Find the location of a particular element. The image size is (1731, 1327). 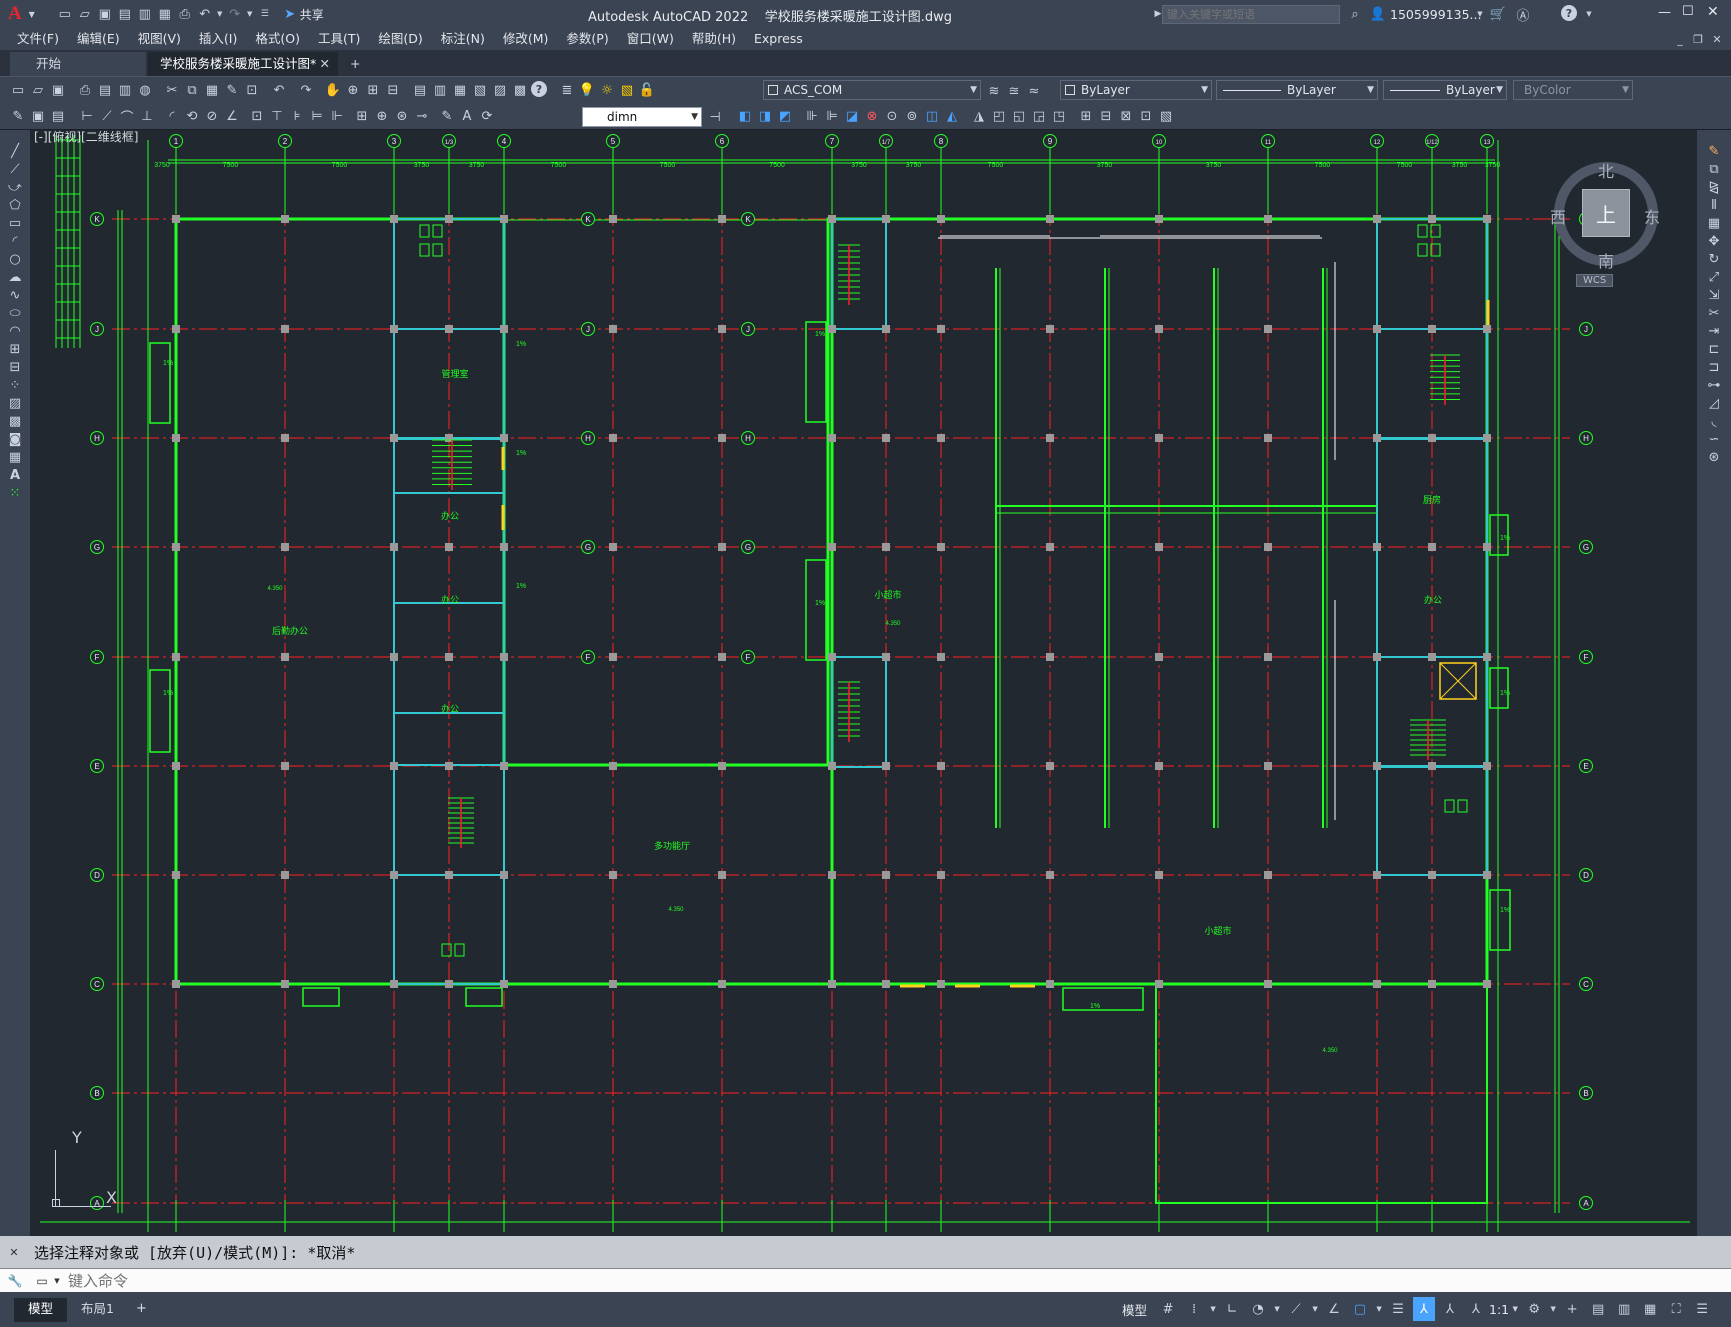

tool-n-icon: ◱ is located at coordinates (1019, 116).